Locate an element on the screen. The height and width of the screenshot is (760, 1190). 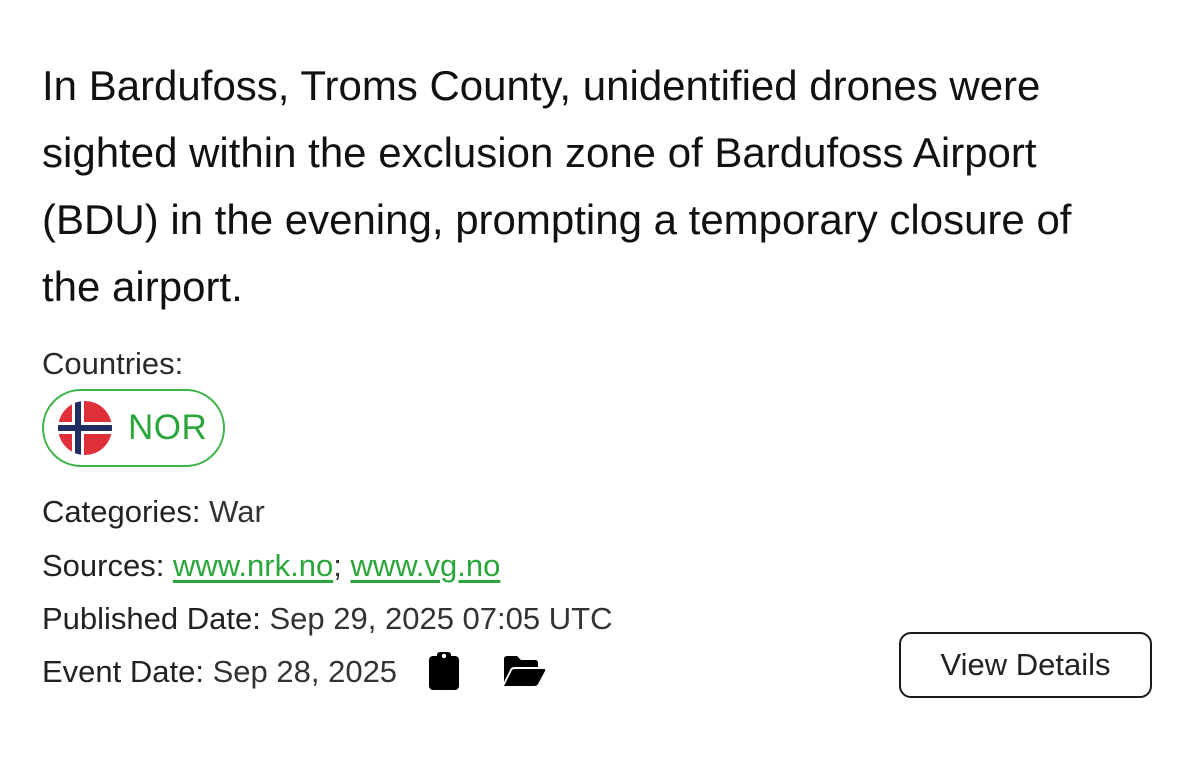
country-chip-nor: NOR is located at coordinates (133, 428).